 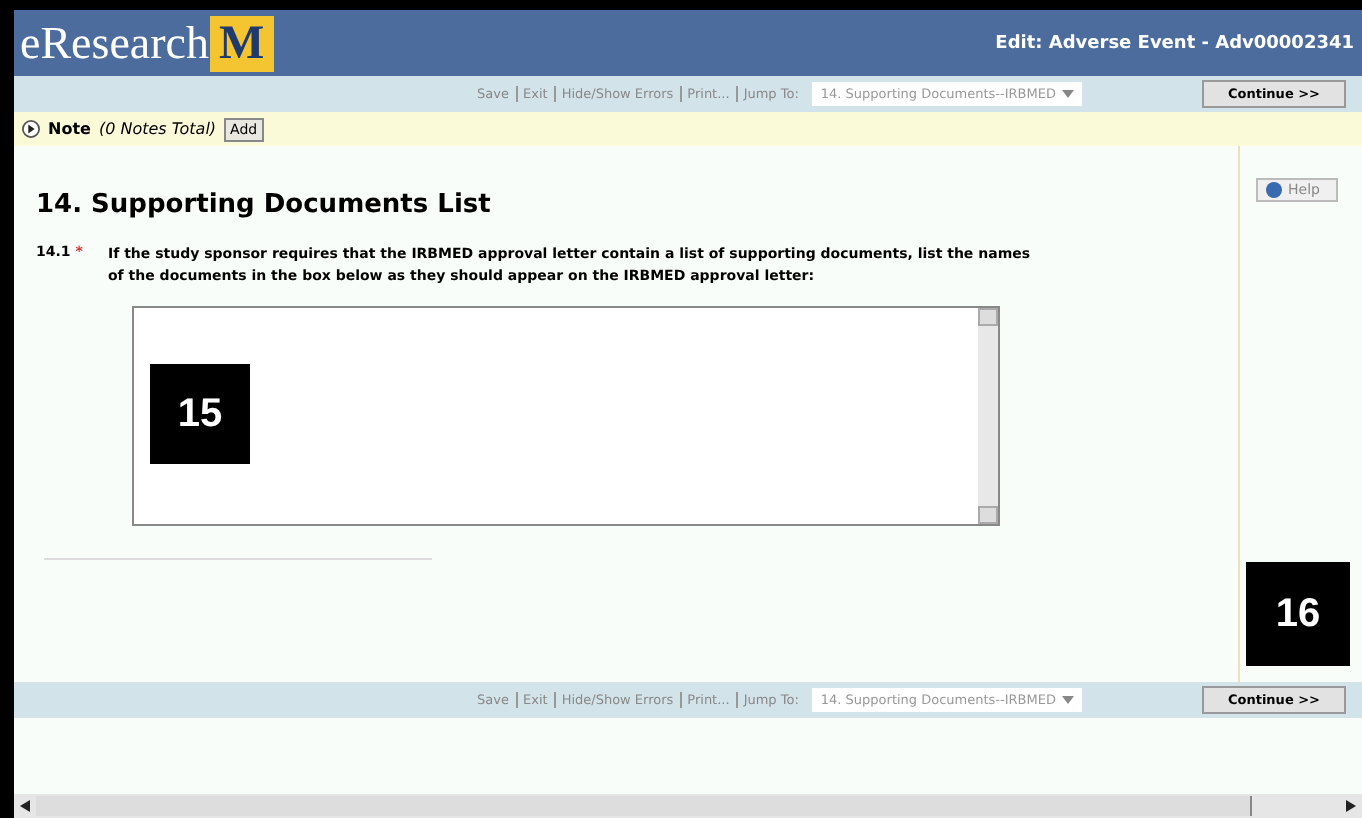 What do you see at coordinates (242, 43) in the screenshot?
I see `logo-mark: M` at bounding box center [242, 43].